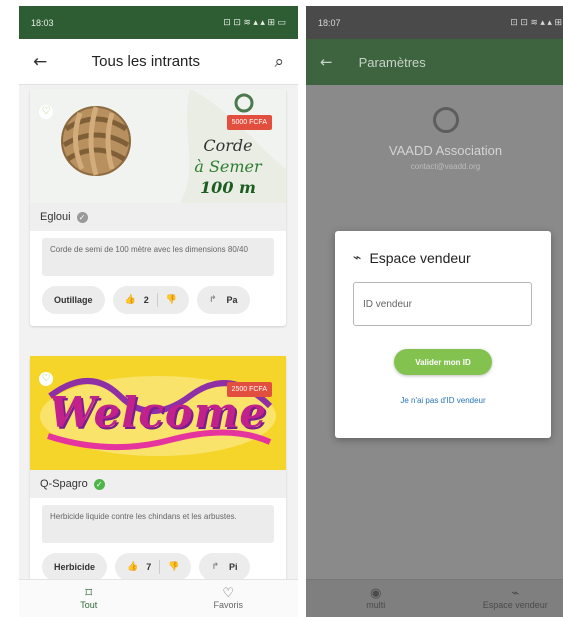 The width and height of the screenshot is (563, 617). I want to click on nav-label: multi, so click(376, 605).